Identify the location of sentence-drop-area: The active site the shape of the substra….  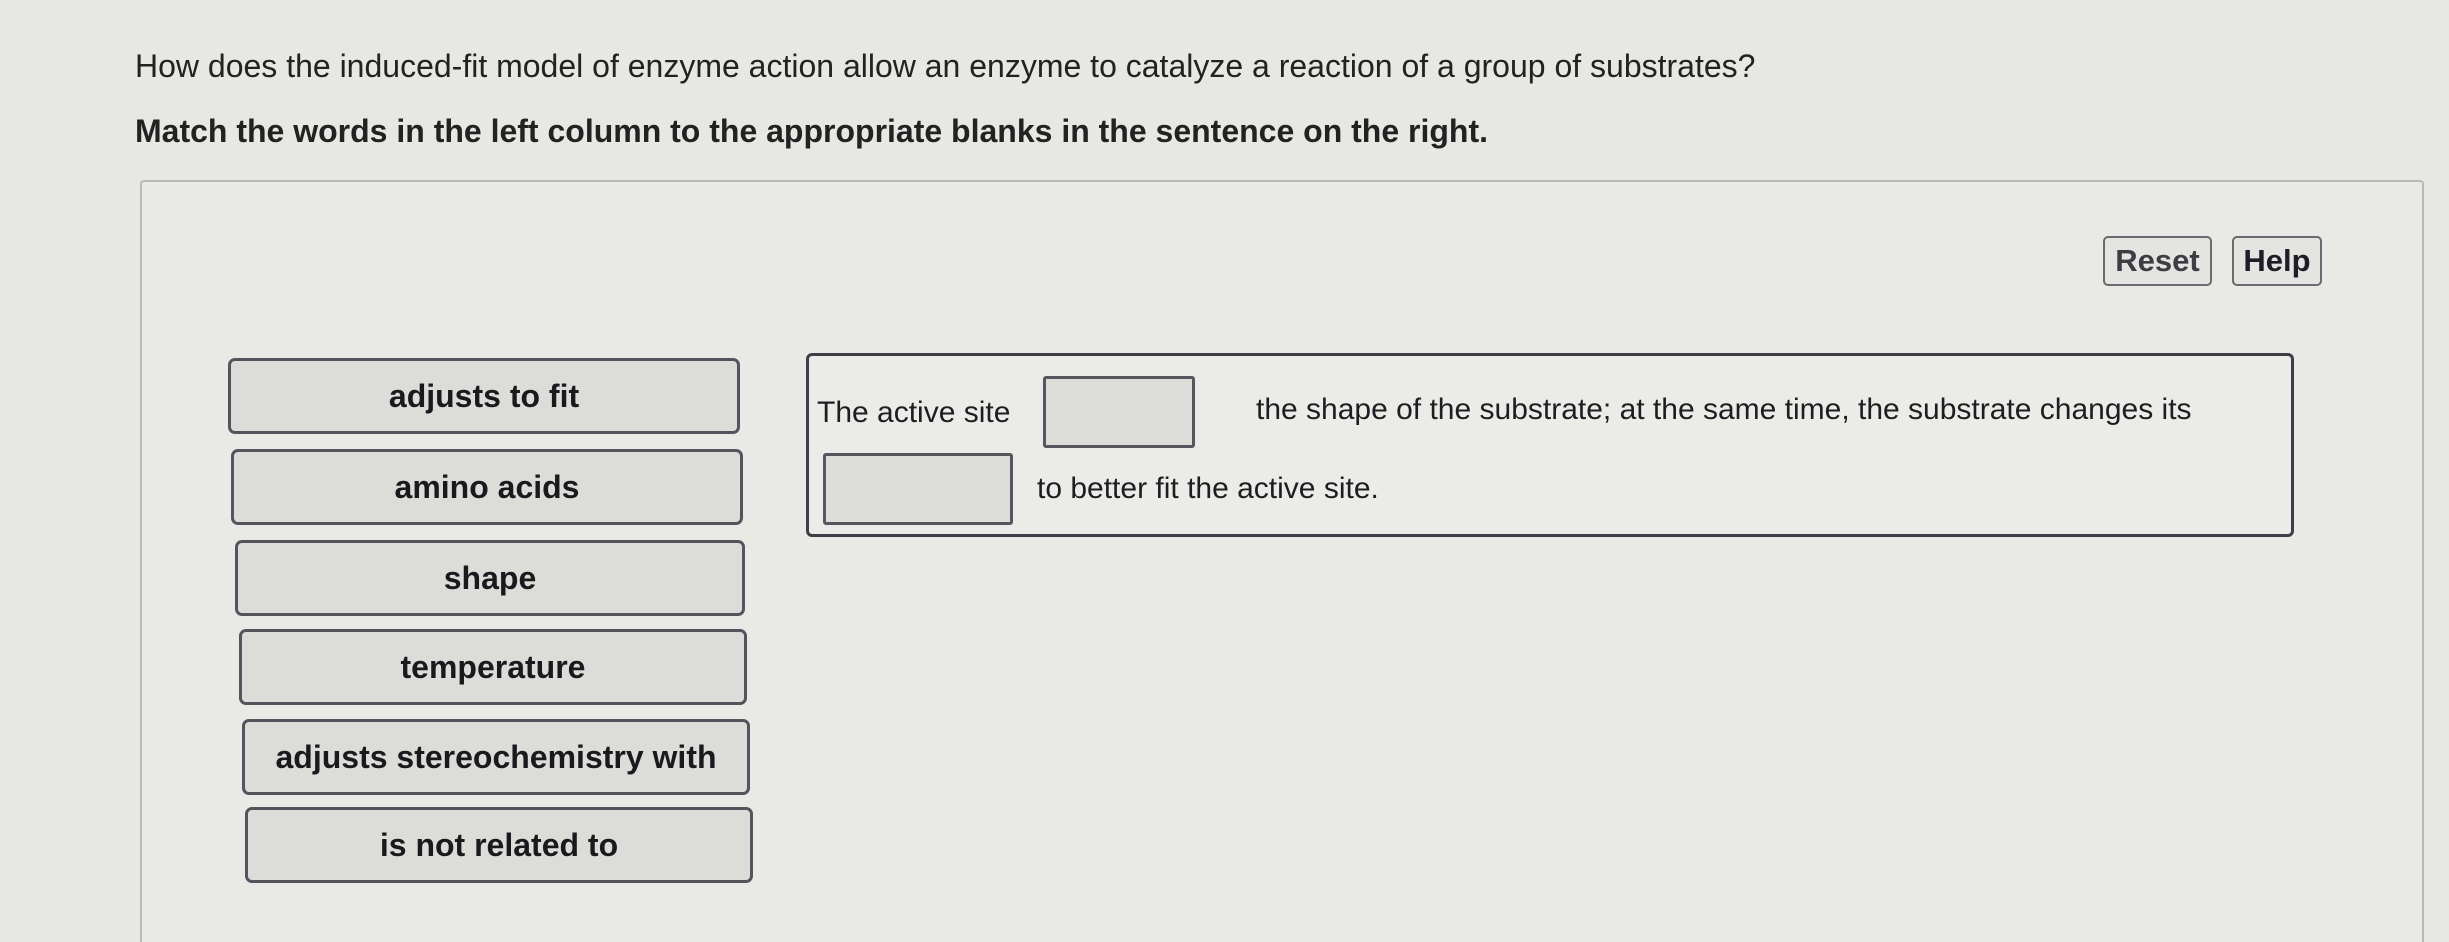
(1550, 445).